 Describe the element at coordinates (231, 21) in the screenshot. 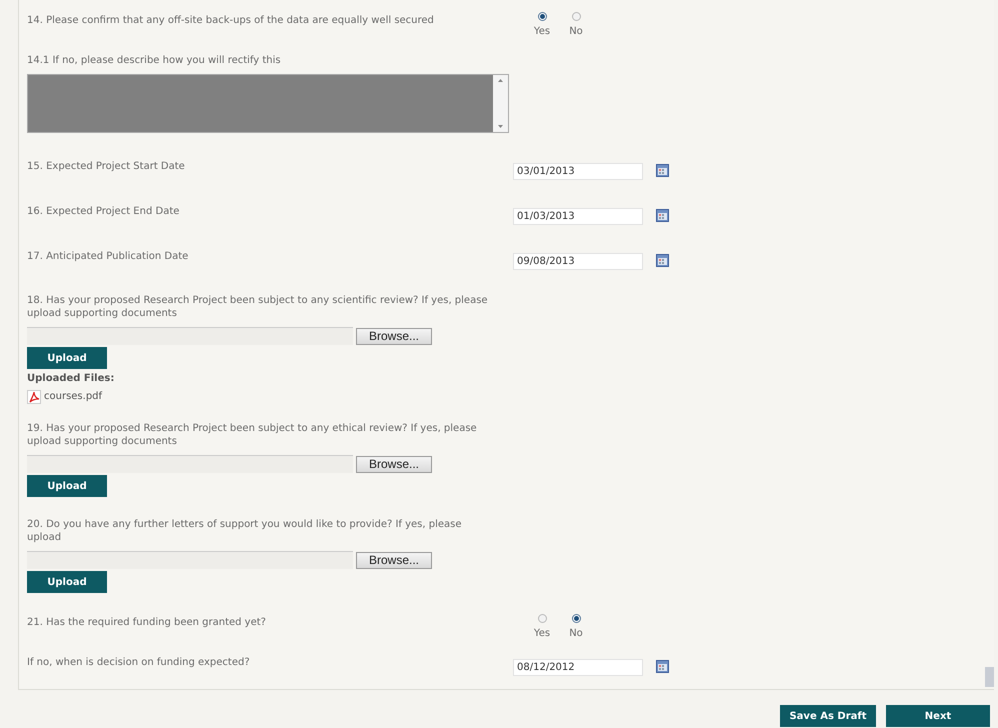

I see `question-label: 14. Please confirm that any off-site back-ups of the data are equally well secured` at that location.